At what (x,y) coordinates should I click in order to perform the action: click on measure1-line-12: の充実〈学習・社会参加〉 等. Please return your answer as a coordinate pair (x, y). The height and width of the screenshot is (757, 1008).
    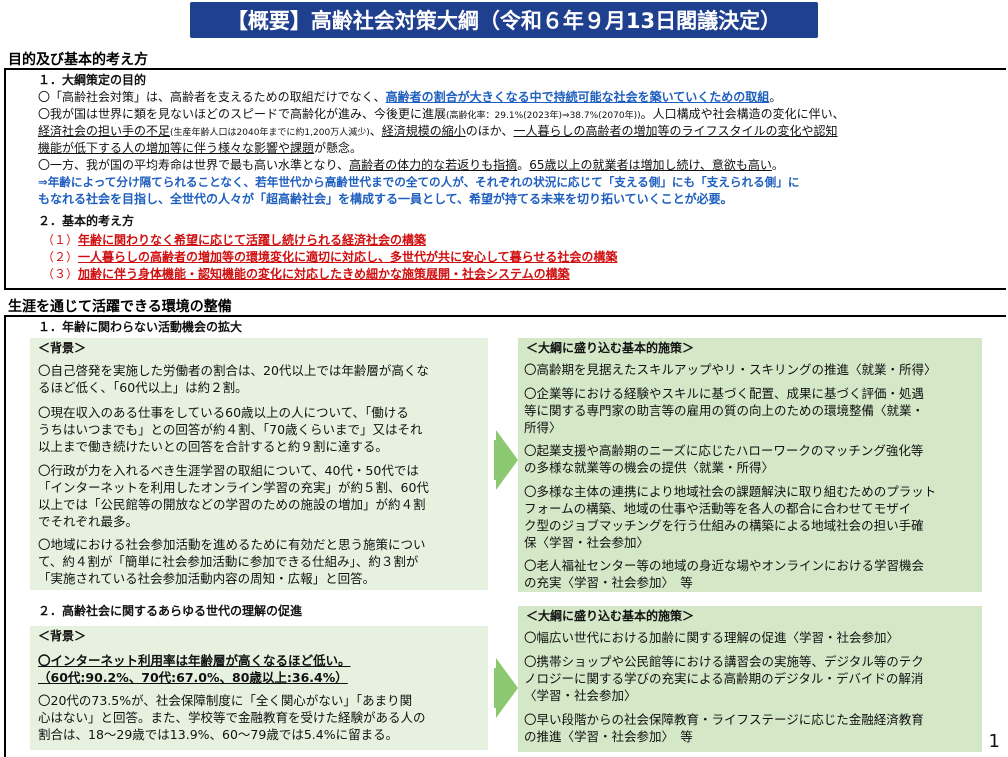
    Looking at the image, I should click on (608, 582).